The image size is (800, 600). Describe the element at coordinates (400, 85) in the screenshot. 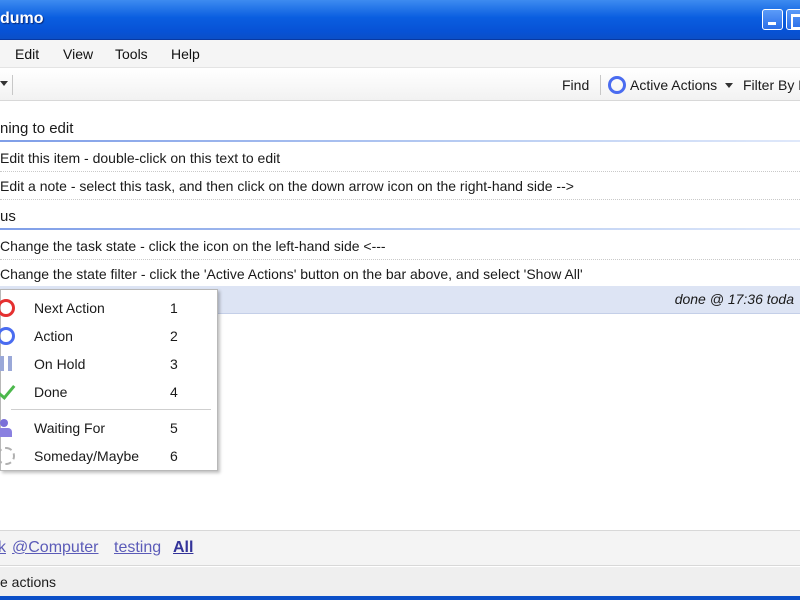

I see `toolbar: Find Active Actions Filter By D` at that location.